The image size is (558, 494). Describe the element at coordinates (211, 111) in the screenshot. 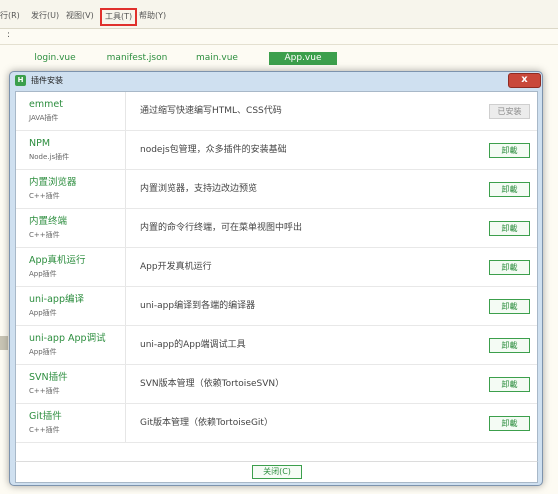

I see `plugin-description: 通过缩写快速编写HTML、CSS代码` at that location.